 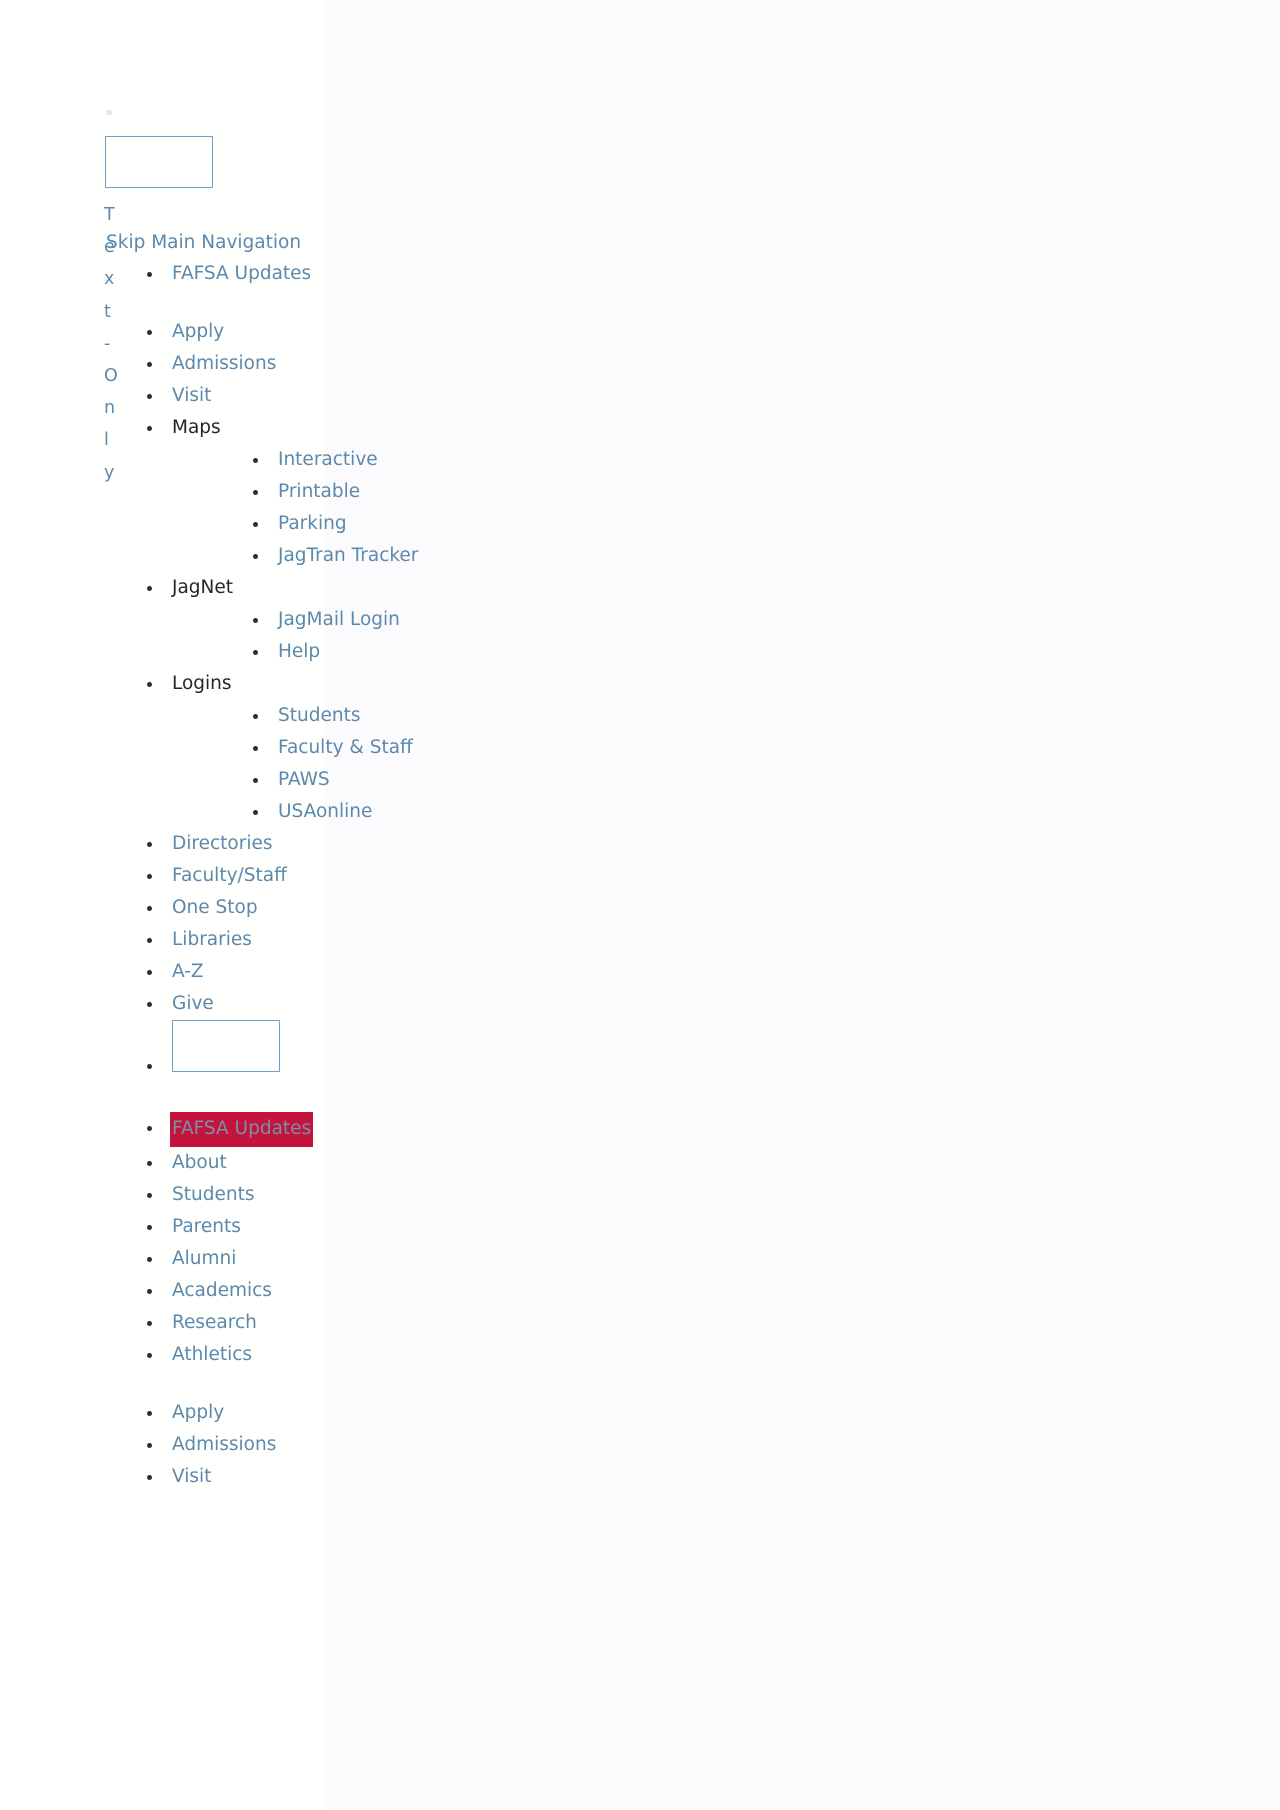 I want to click on nav-item-faculty-staff: Faculty/Staff, so click(x=412, y=876).